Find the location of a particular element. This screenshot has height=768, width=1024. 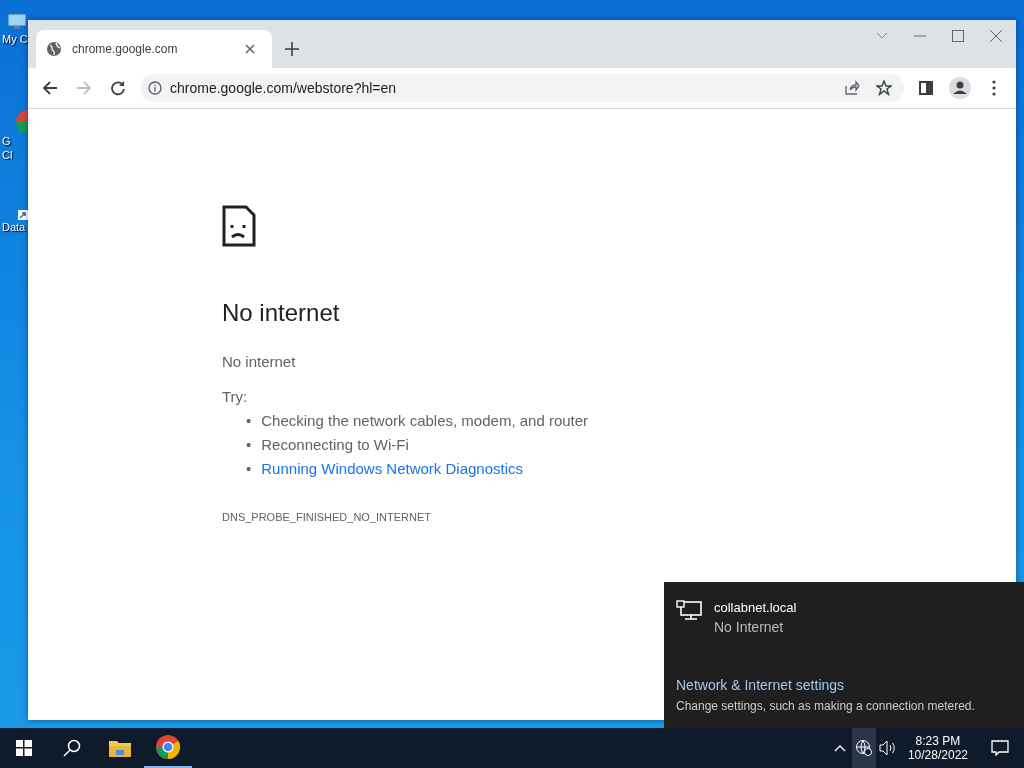

network-settings-link: Network & Internet settings is located at coordinates (844, 685).